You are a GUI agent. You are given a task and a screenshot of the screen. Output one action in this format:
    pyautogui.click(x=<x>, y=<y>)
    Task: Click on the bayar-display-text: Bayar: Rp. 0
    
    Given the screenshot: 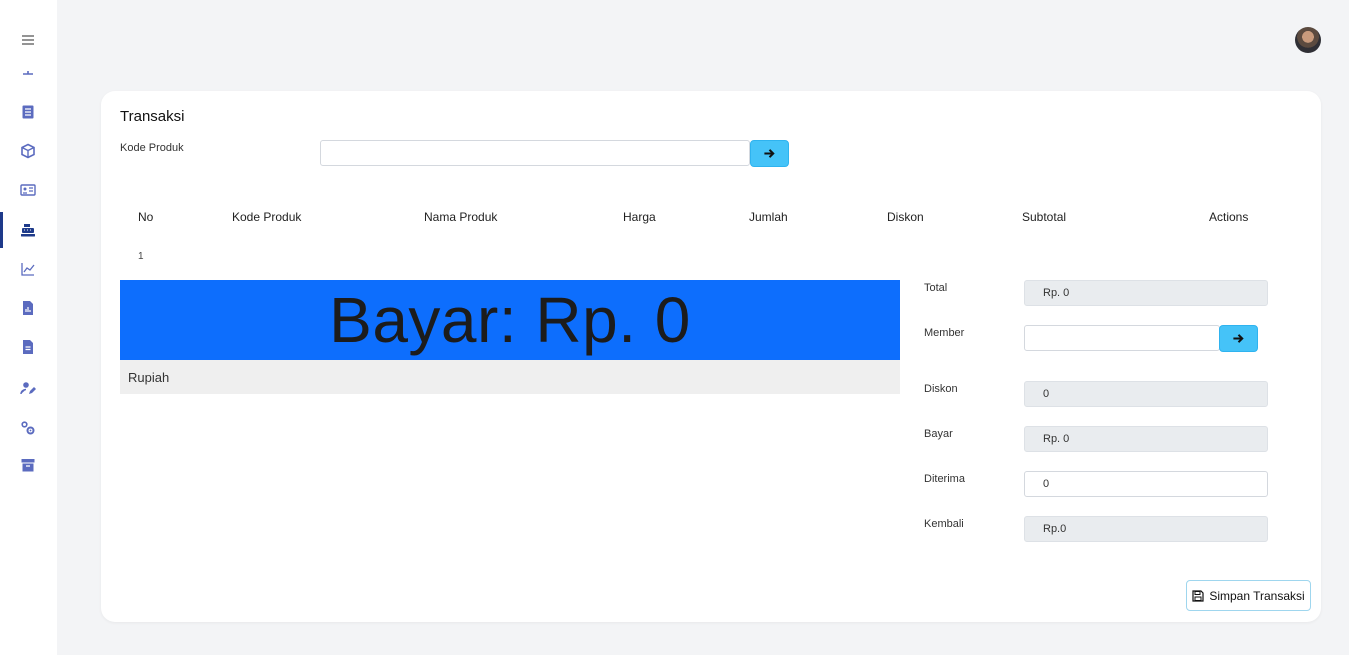 What is the action you would take?
    pyautogui.click(x=510, y=320)
    